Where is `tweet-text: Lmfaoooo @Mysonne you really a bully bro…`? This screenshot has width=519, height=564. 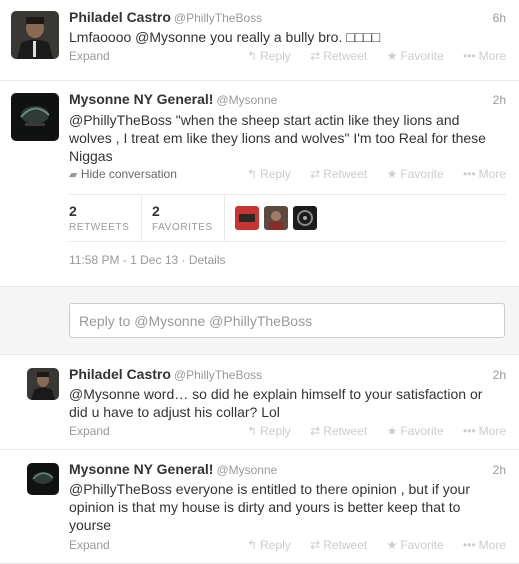 tweet-text: Lmfaoooo @Mysonne you really a bully bro… is located at coordinates (225, 37).